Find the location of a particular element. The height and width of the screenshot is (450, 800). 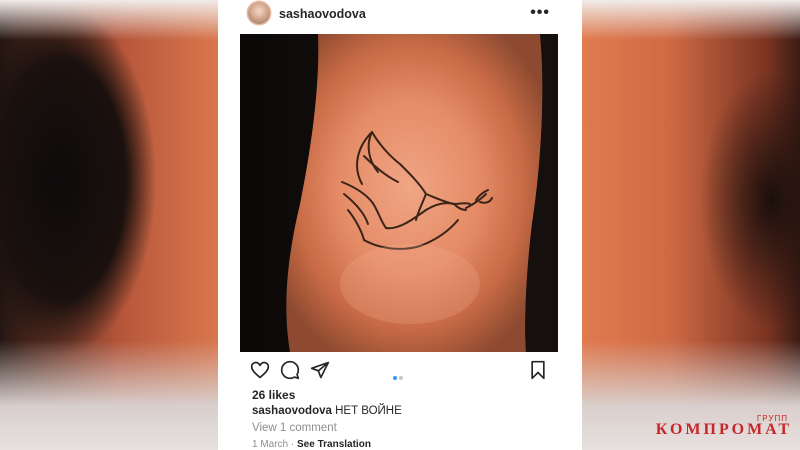

likes-count: 26 likes is located at coordinates (273, 395).